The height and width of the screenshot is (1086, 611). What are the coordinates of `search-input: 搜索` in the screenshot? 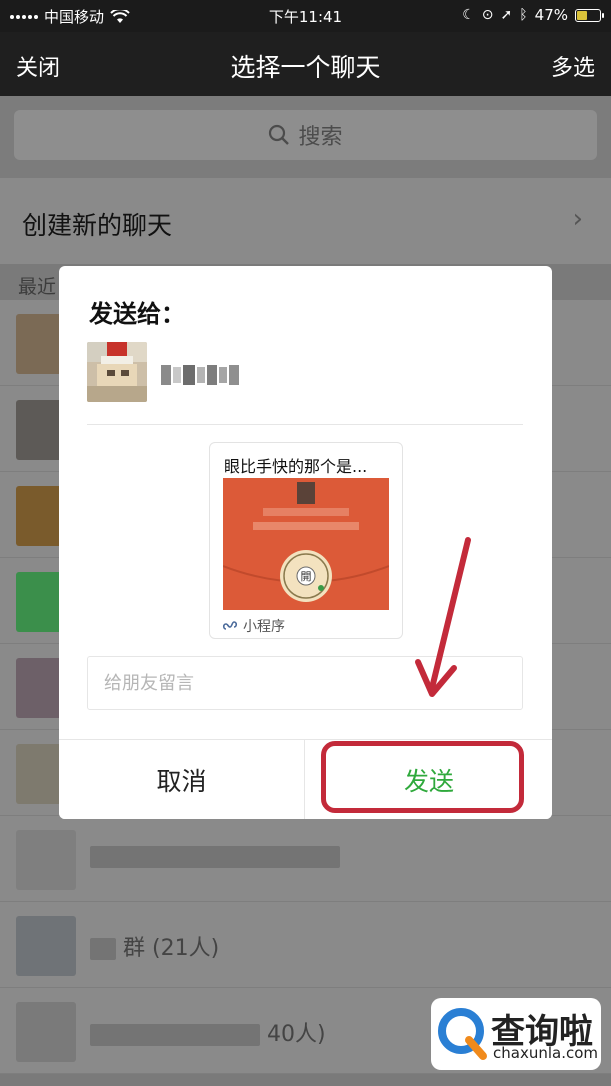 It's located at (305, 135).